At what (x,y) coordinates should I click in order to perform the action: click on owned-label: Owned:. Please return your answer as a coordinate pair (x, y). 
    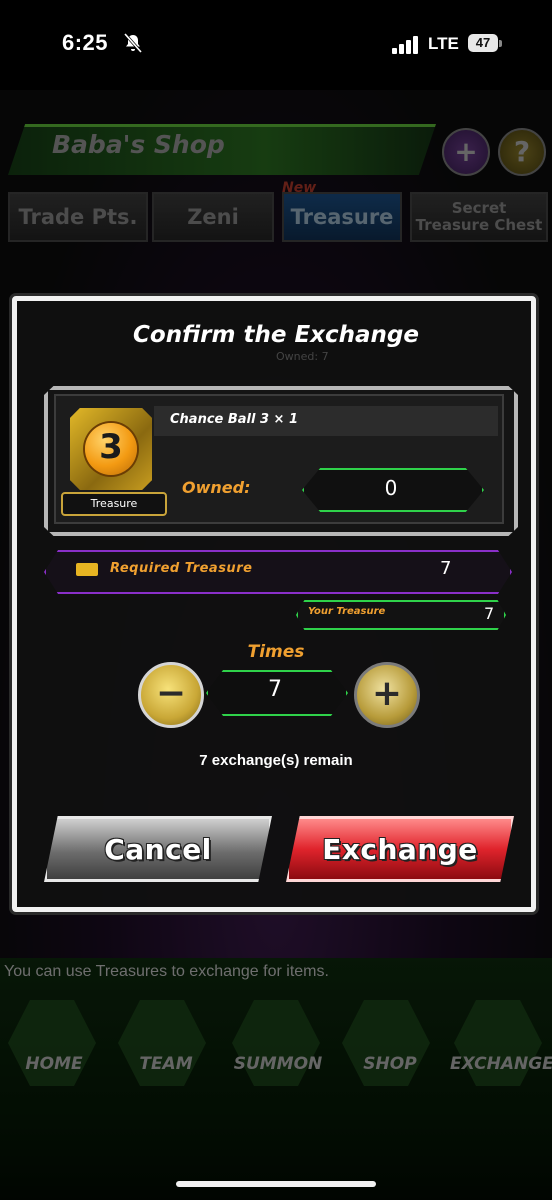
    Looking at the image, I should click on (216, 487).